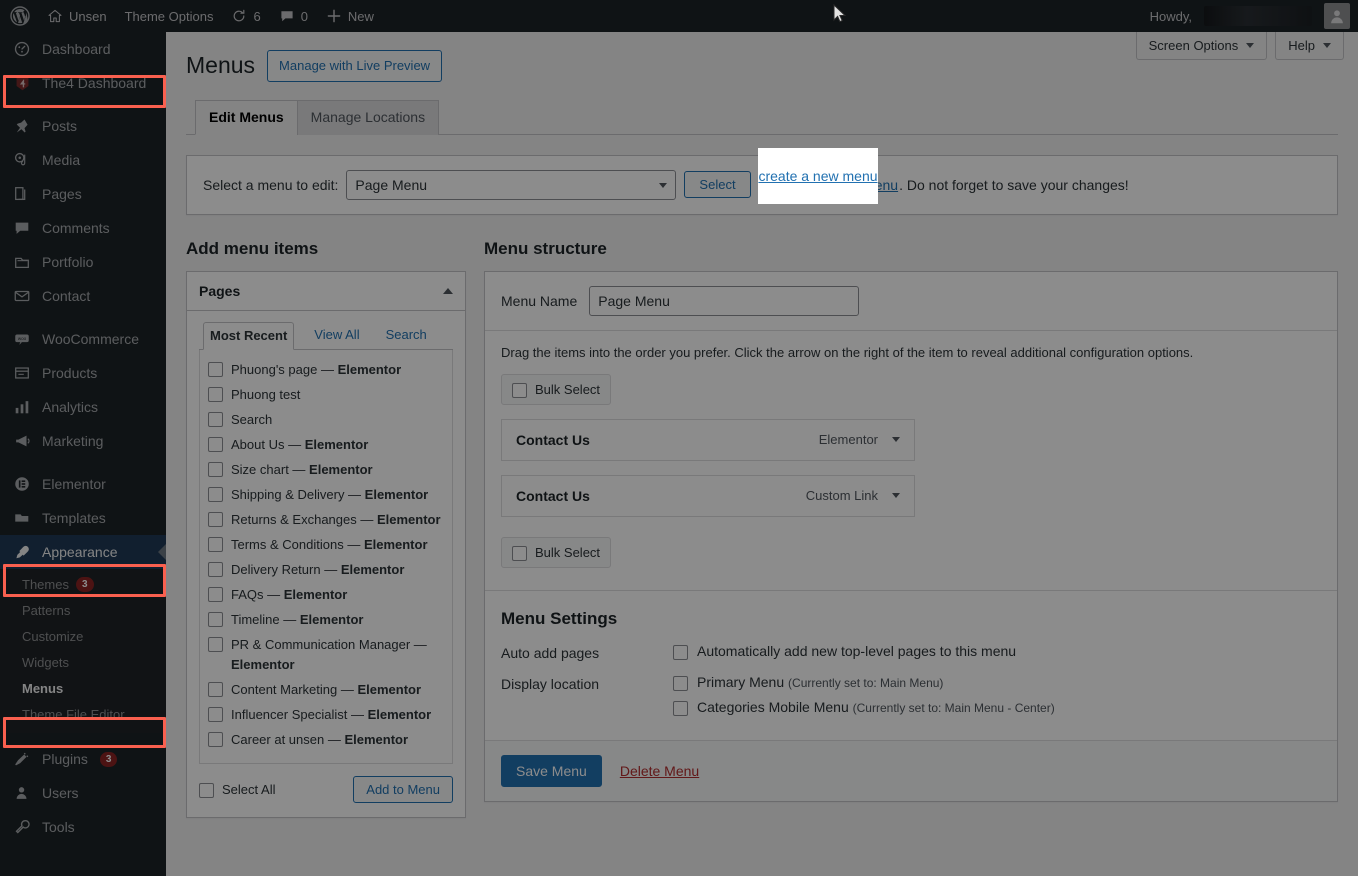 Image resolution: width=1358 pixels, height=876 pixels. I want to click on sidebar-item-comments: Comments, so click(83, 228).